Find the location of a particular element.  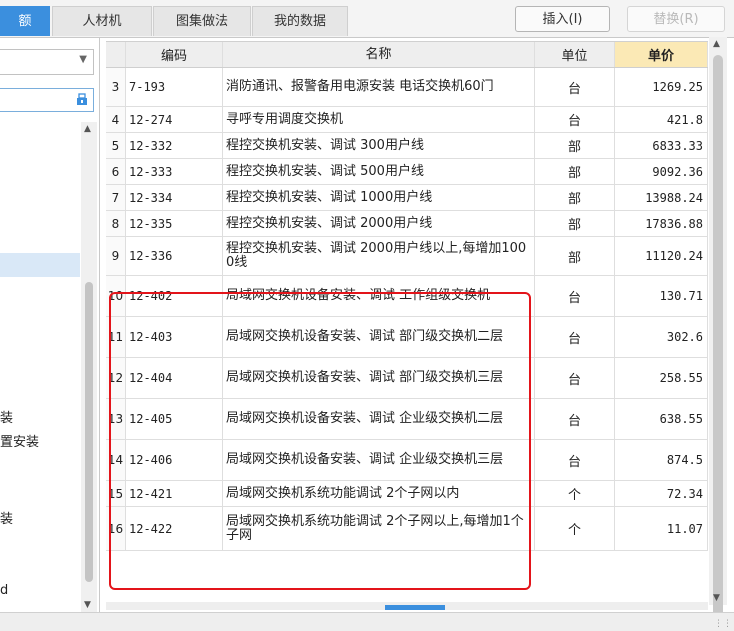

table-row: 3 7-193 消防通讯、报警备用电源安装 电话交换机60门台 1269.25 is located at coordinates (407, 87).